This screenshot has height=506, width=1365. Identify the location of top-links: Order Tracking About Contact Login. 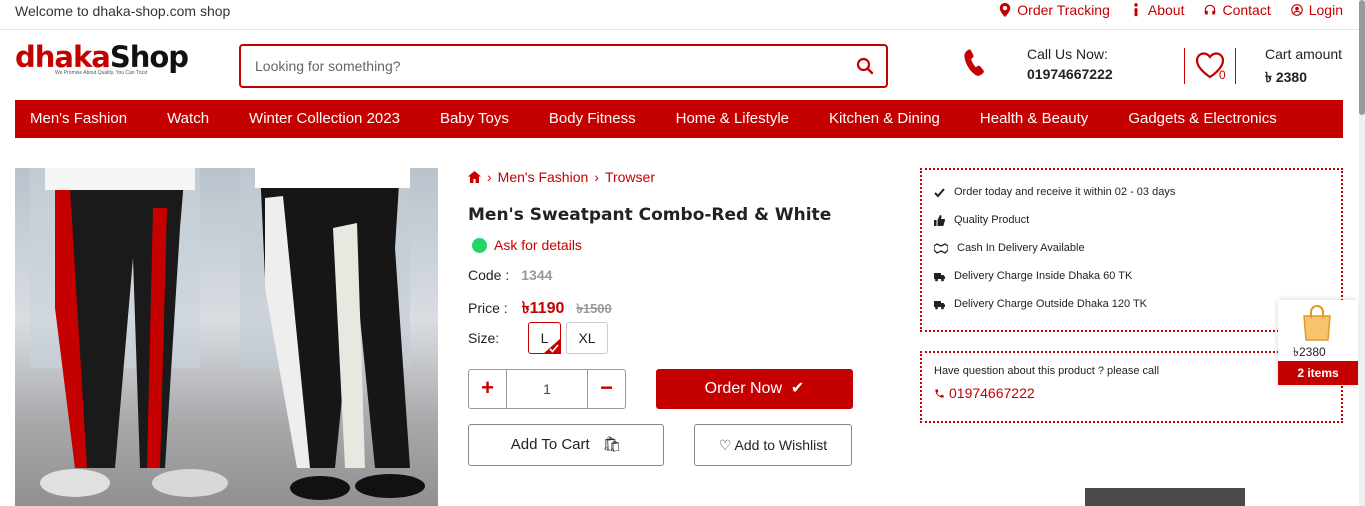
(1171, 10).